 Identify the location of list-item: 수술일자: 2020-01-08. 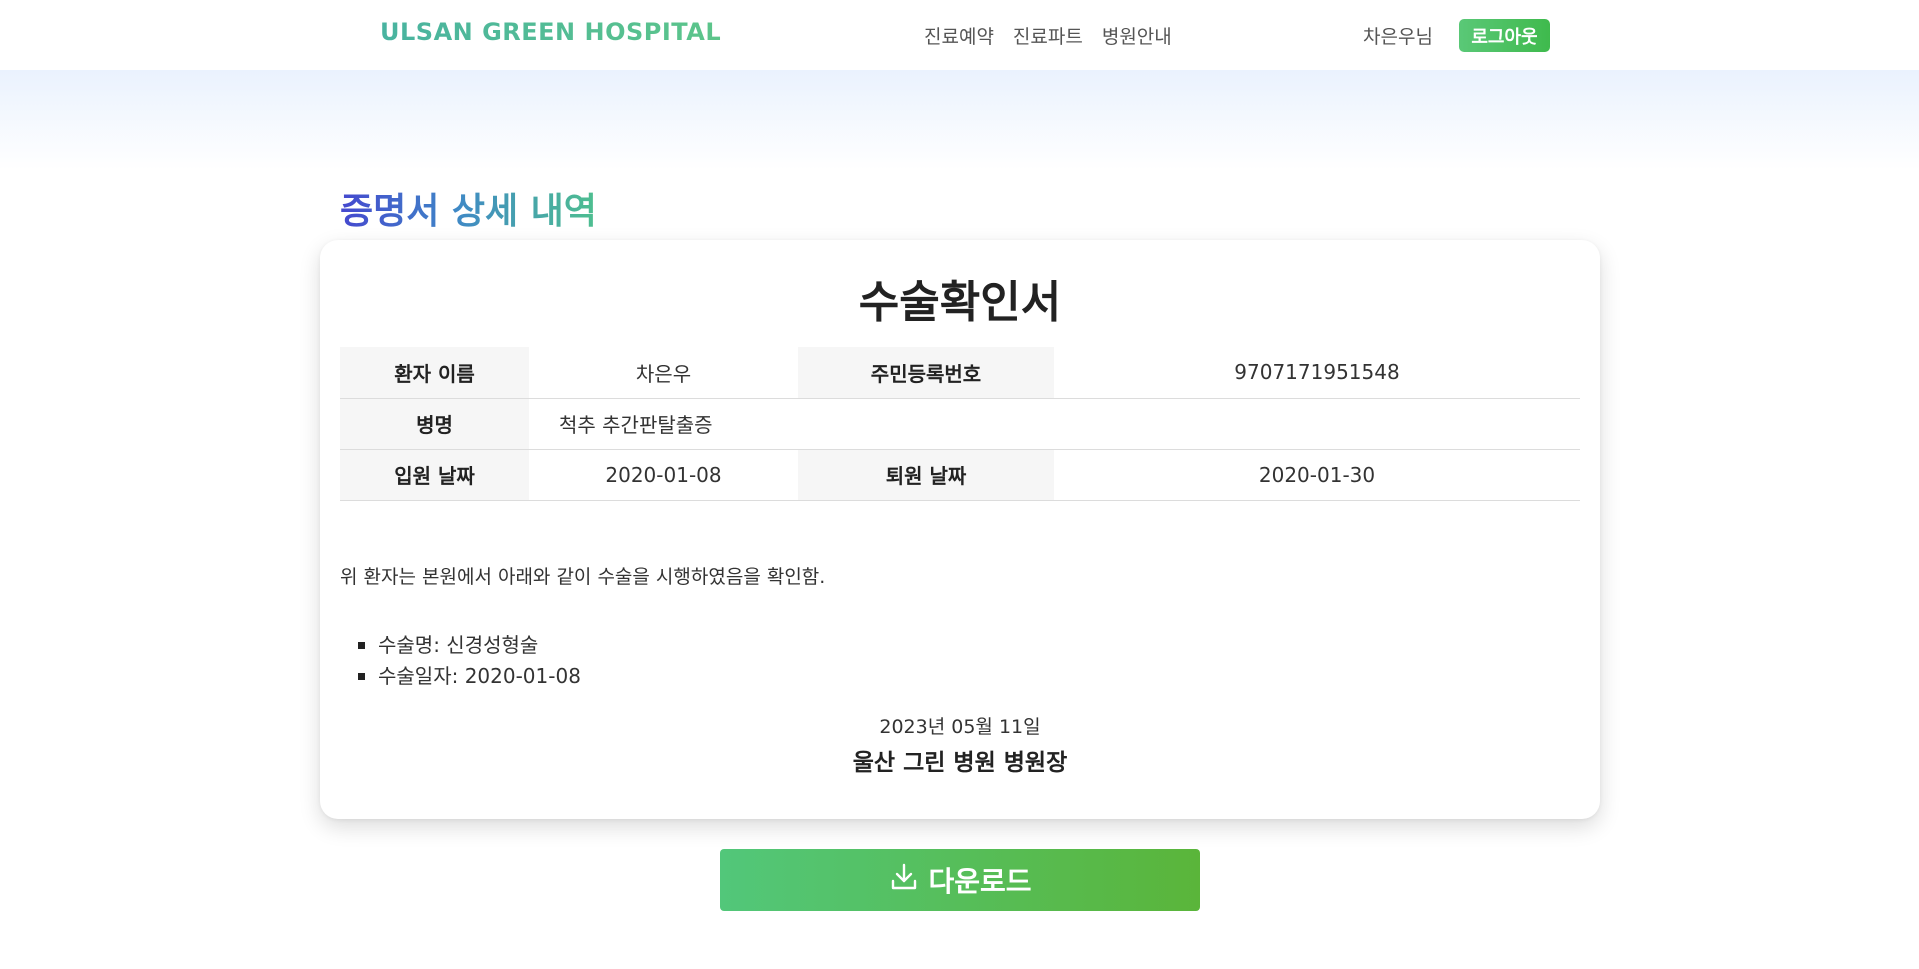
(469, 676).